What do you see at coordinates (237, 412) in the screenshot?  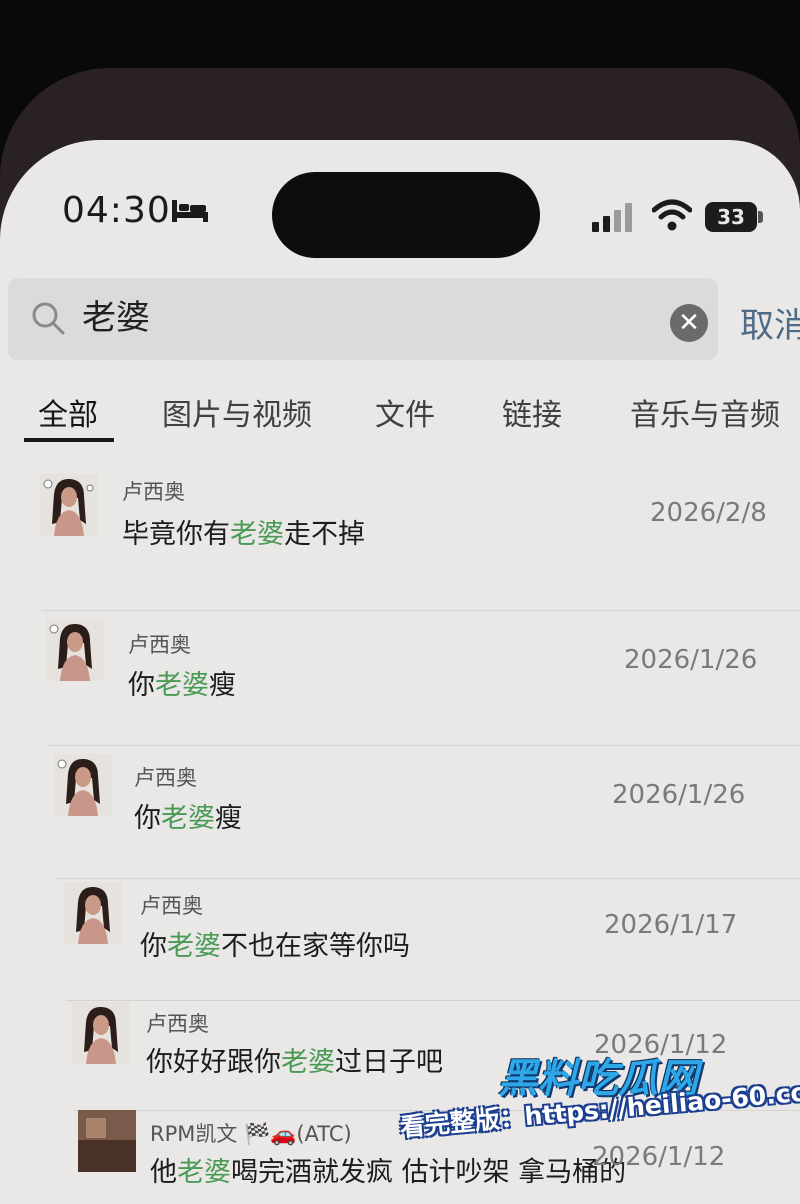 I see `tab-images-videos: 图片与视频` at bounding box center [237, 412].